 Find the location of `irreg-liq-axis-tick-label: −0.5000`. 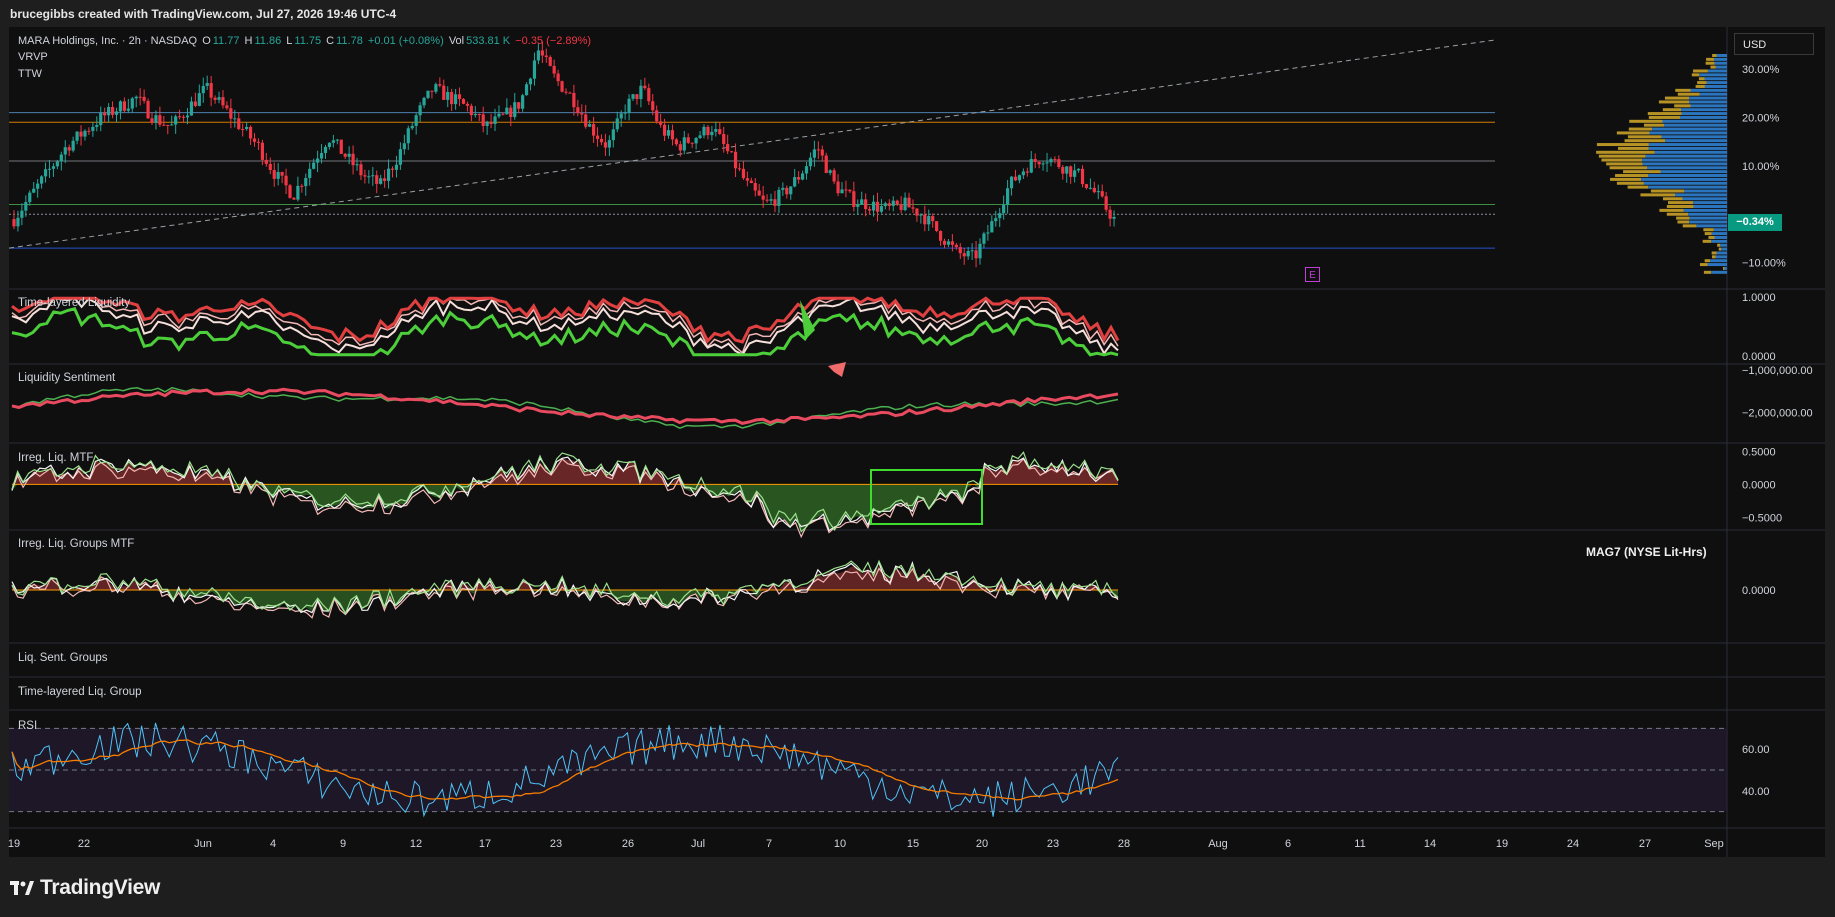

irreg-liq-axis-tick-label: −0.5000 is located at coordinates (1762, 518).